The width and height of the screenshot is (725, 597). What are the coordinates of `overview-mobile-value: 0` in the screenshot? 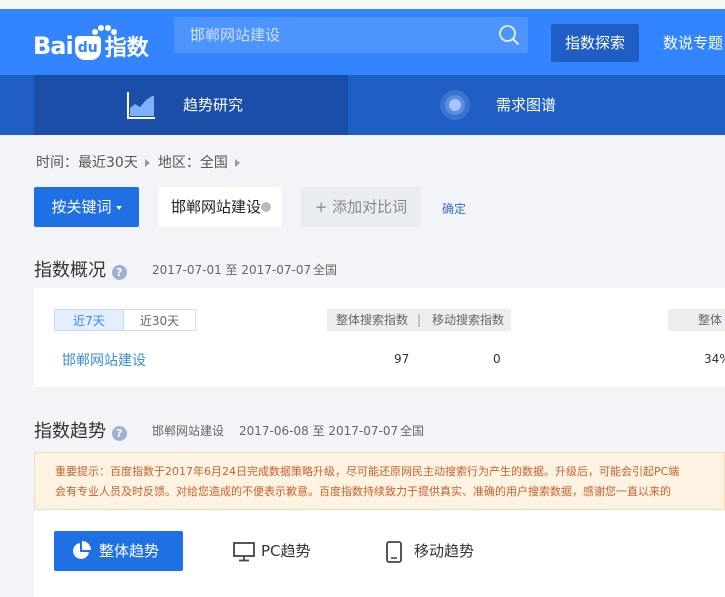 It's located at (497, 359).